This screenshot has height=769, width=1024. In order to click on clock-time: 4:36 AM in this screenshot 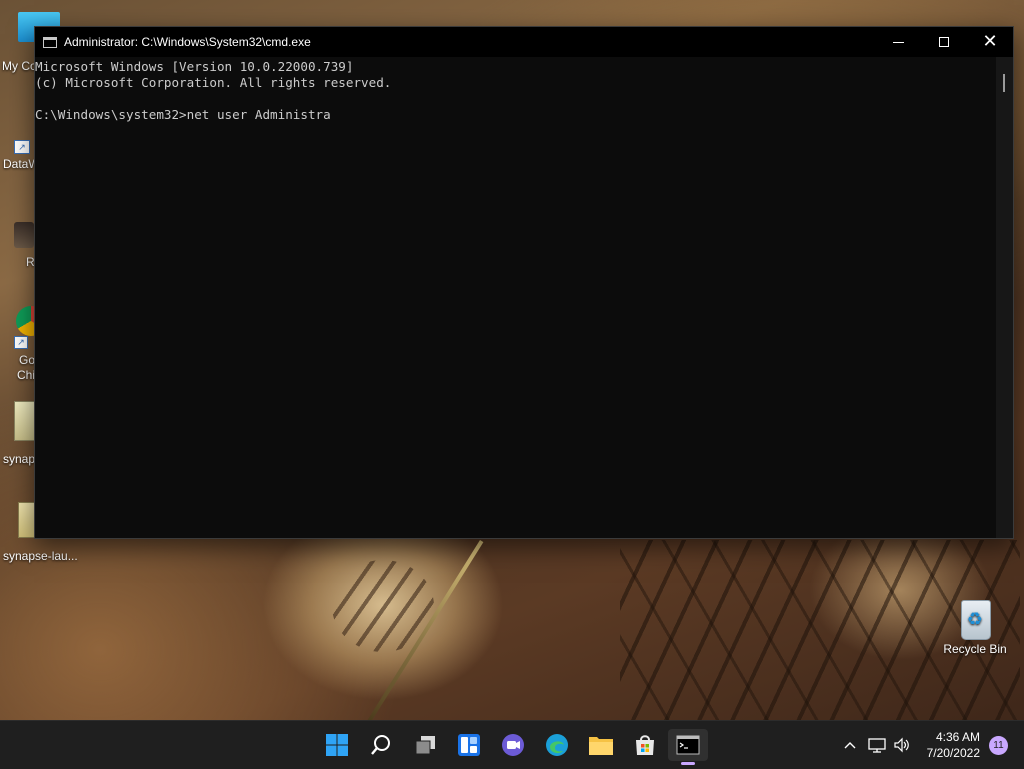, I will do `click(957, 737)`.